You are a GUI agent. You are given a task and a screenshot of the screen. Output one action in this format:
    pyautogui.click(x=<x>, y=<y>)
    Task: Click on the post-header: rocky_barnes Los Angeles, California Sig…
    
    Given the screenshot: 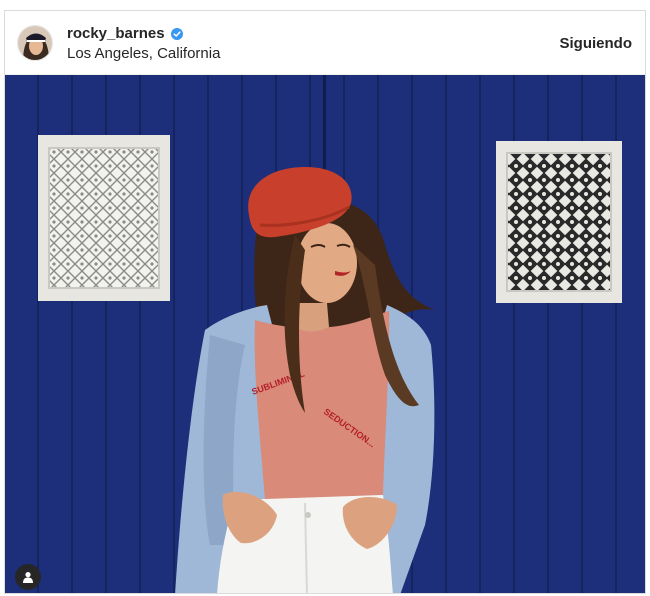 What is the action you would take?
    pyautogui.click(x=325, y=43)
    